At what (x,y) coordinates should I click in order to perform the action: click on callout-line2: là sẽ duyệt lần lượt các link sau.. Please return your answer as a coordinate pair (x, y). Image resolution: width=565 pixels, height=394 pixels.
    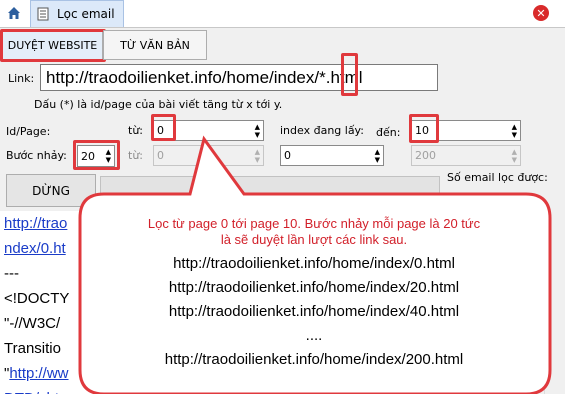
    Looking at the image, I should click on (314, 239).